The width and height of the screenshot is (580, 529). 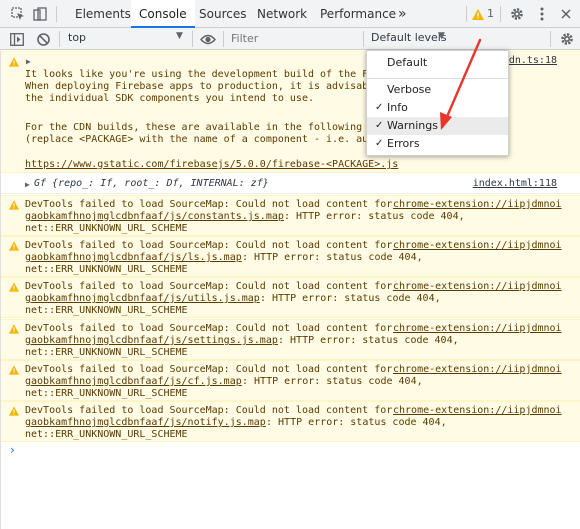 I want to click on menu-item-errors: ✓ Errors, so click(x=437, y=144).